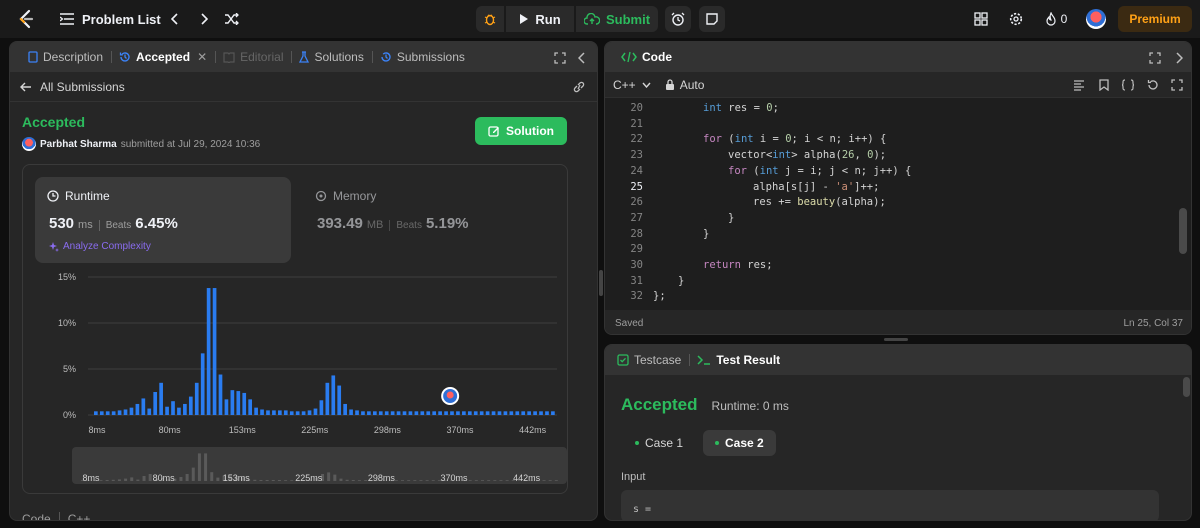 The height and width of the screenshot is (528, 1200). What do you see at coordinates (1186, 387) in the screenshot?
I see `result-scrollbar` at bounding box center [1186, 387].